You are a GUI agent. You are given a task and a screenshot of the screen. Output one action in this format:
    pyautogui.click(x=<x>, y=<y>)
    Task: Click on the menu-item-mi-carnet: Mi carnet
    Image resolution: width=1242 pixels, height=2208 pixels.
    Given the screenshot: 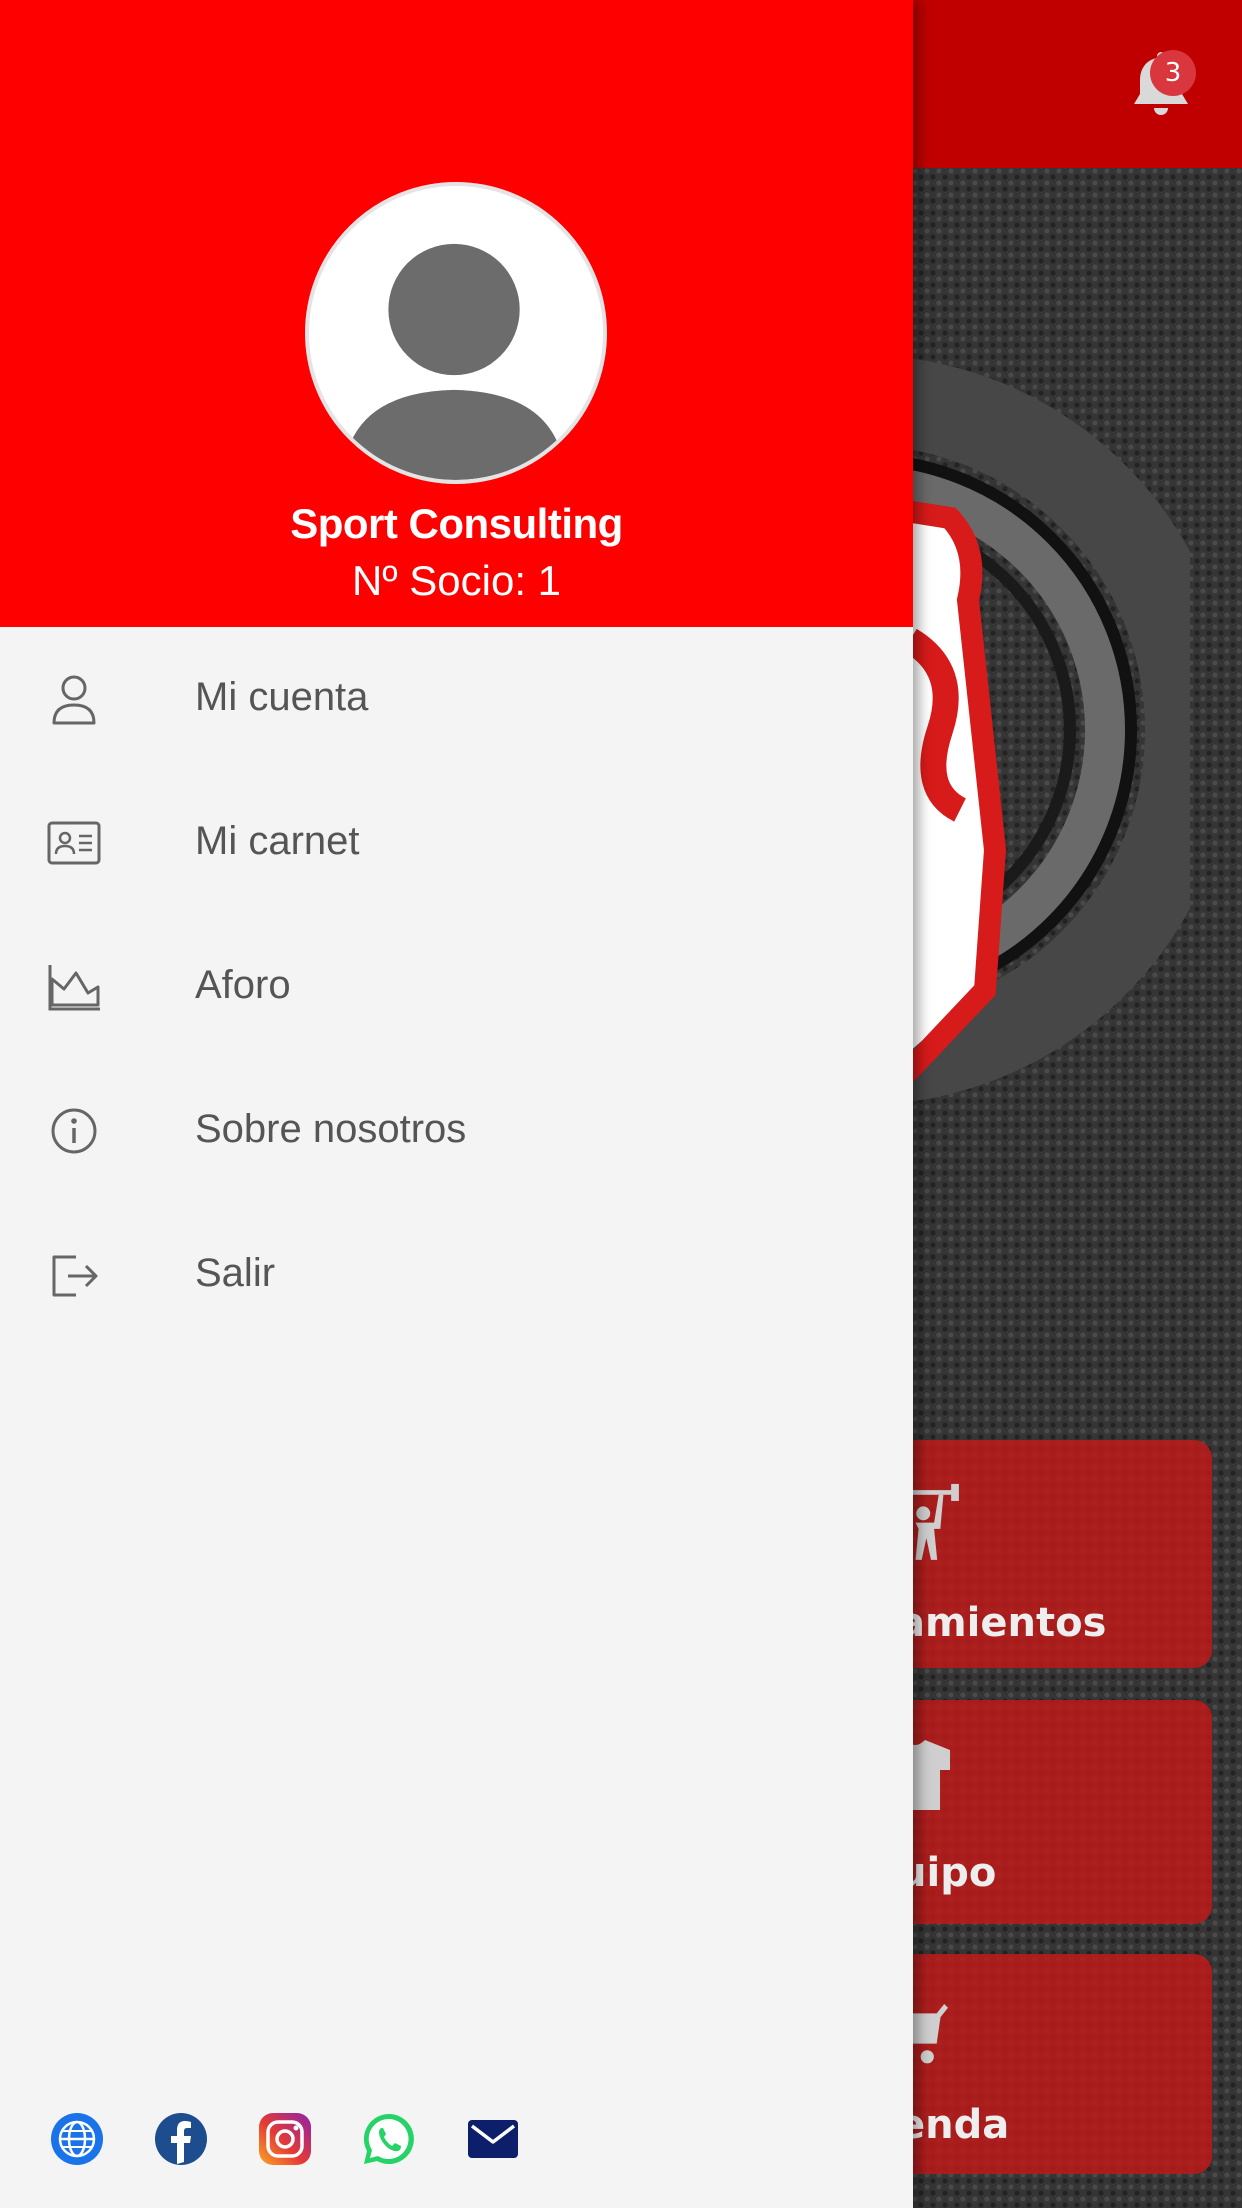 What is the action you would take?
    pyautogui.click(x=456, y=843)
    